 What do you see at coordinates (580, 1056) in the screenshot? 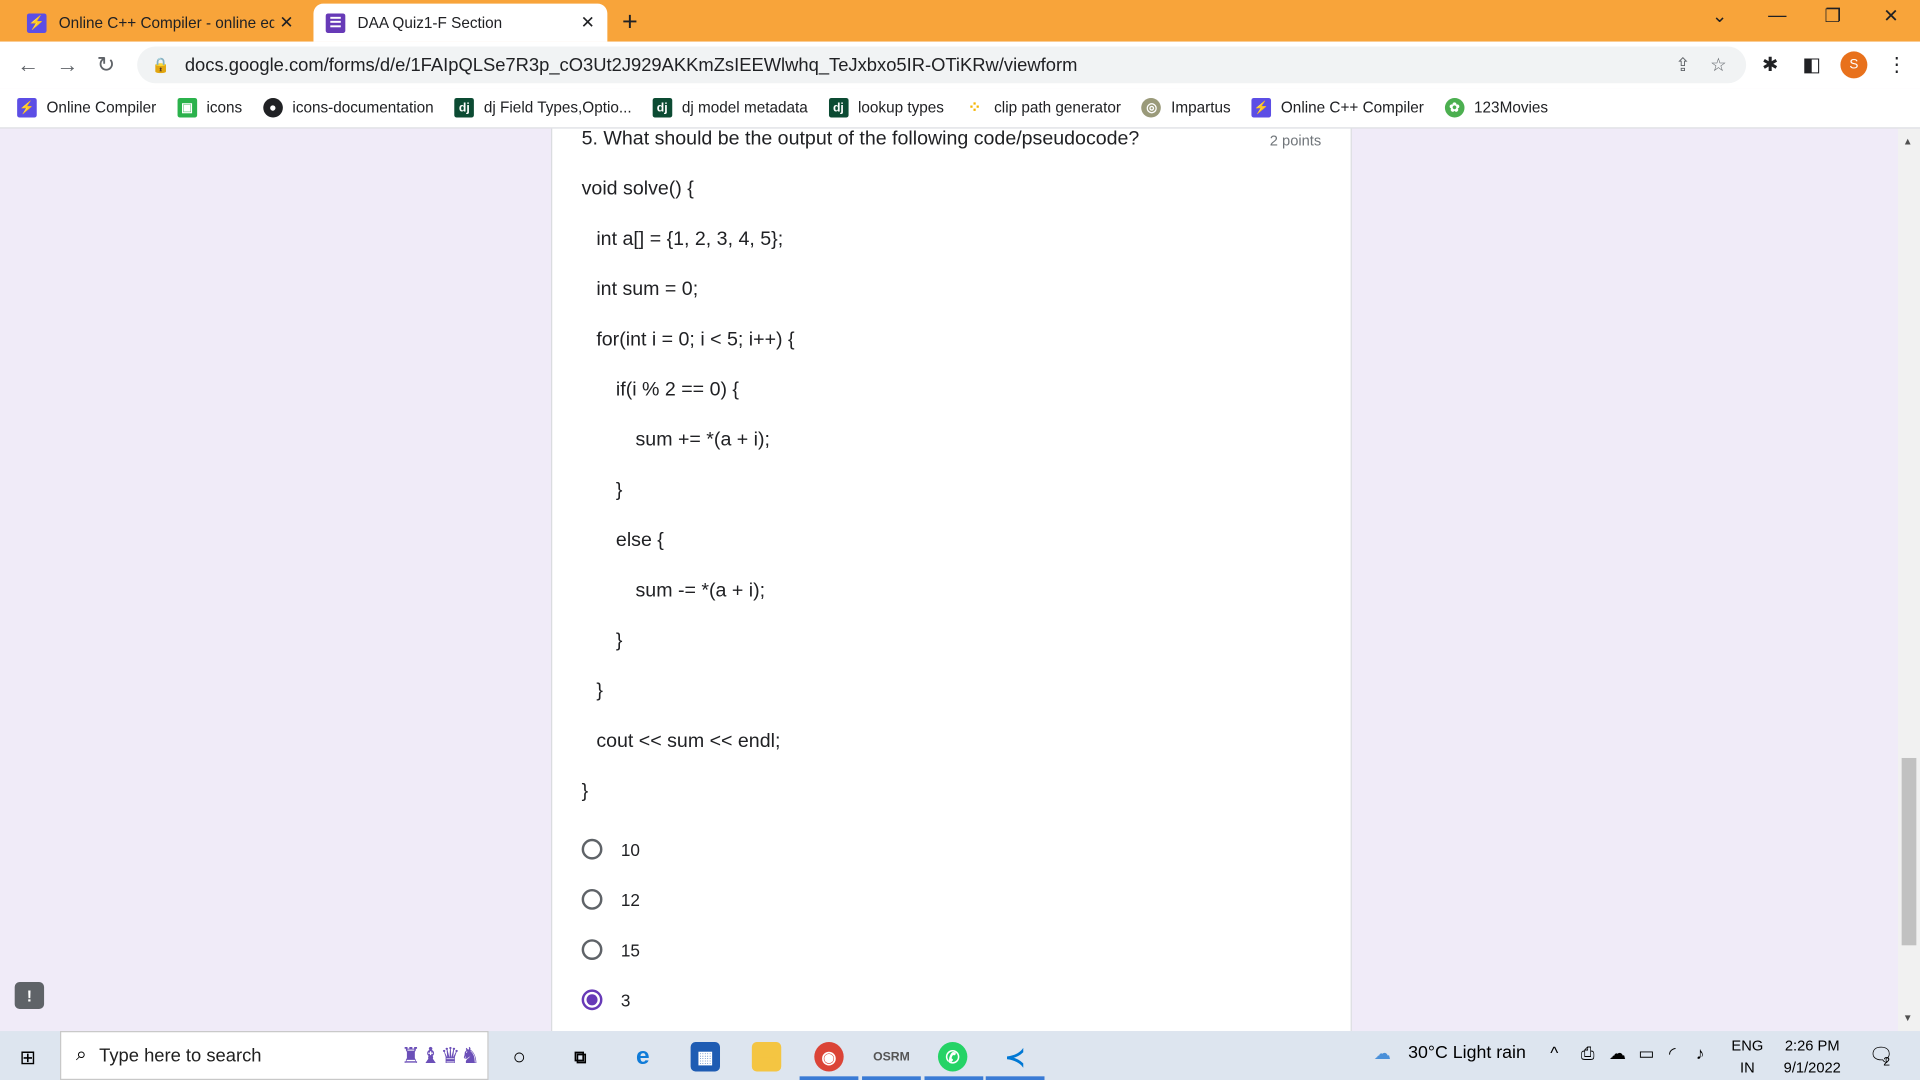
I see `task-view-icon: ⧉` at bounding box center [580, 1056].